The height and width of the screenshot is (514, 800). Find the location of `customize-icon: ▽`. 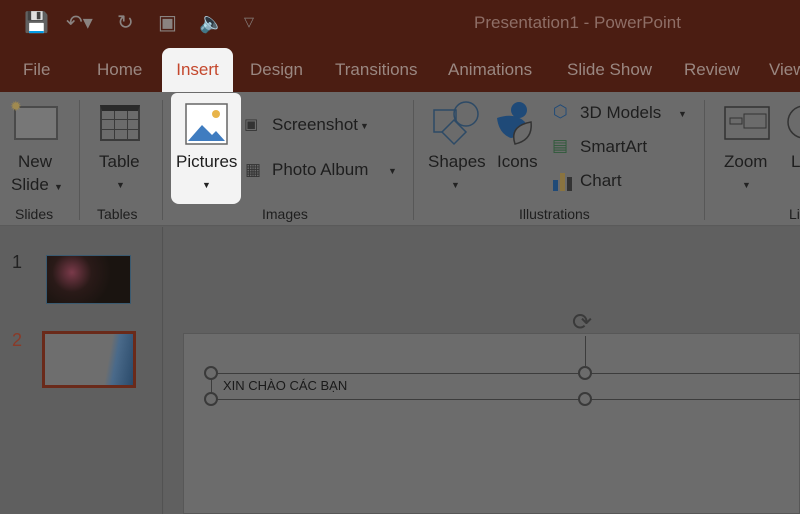

customize-icon: ▽ is located at coordinates (249, 22).